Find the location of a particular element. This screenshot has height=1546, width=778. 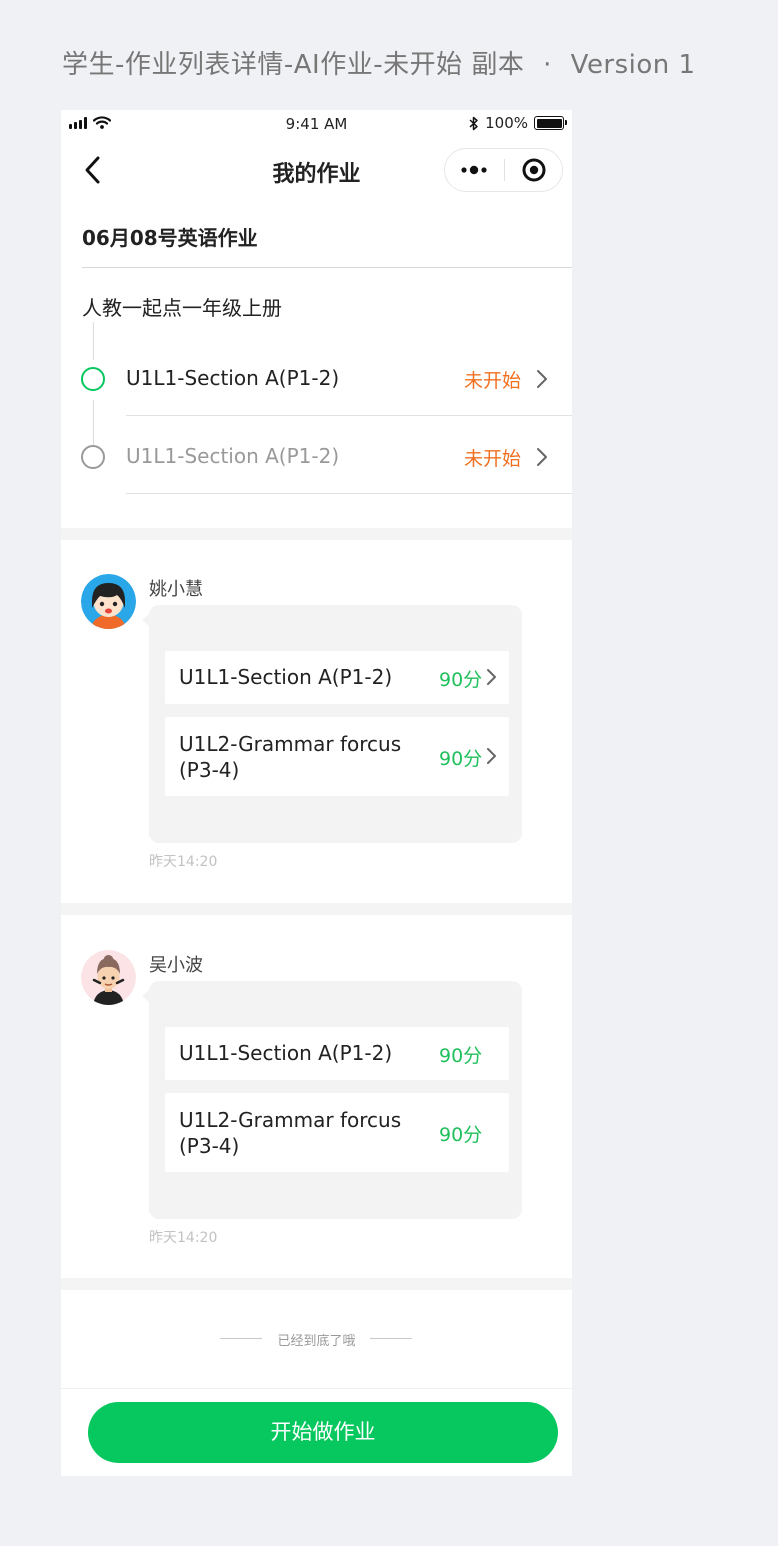

battery-fill is located at coordinates (549, 123).